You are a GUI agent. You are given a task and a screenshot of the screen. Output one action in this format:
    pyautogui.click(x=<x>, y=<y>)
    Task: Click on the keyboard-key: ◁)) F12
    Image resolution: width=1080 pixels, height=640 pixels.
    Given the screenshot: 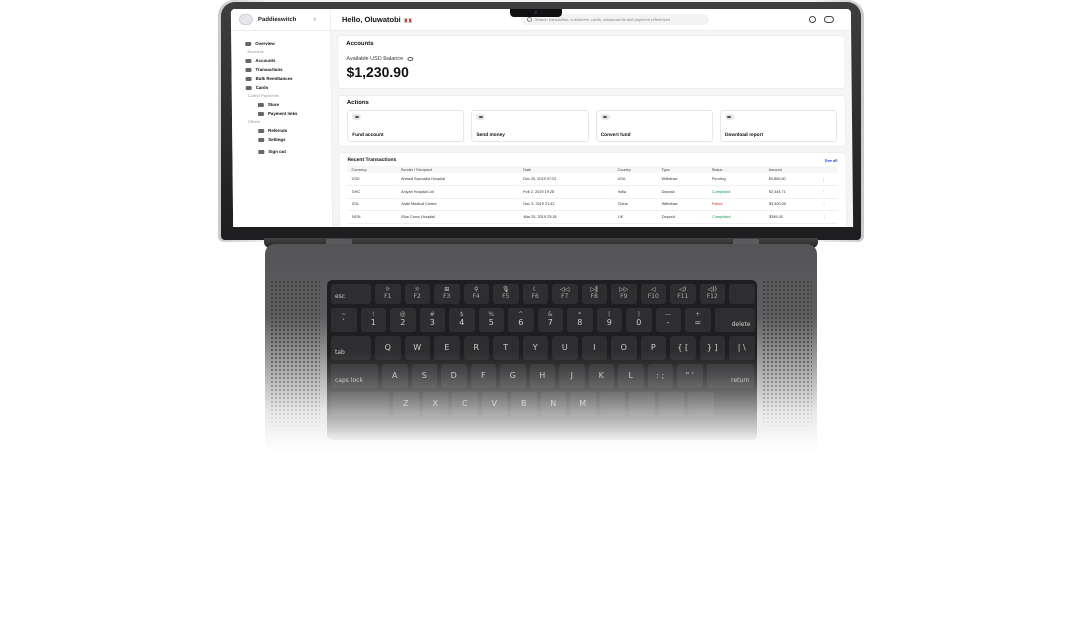 What is the action you would take?
    pyautogui.click(x=712, y=294)
    